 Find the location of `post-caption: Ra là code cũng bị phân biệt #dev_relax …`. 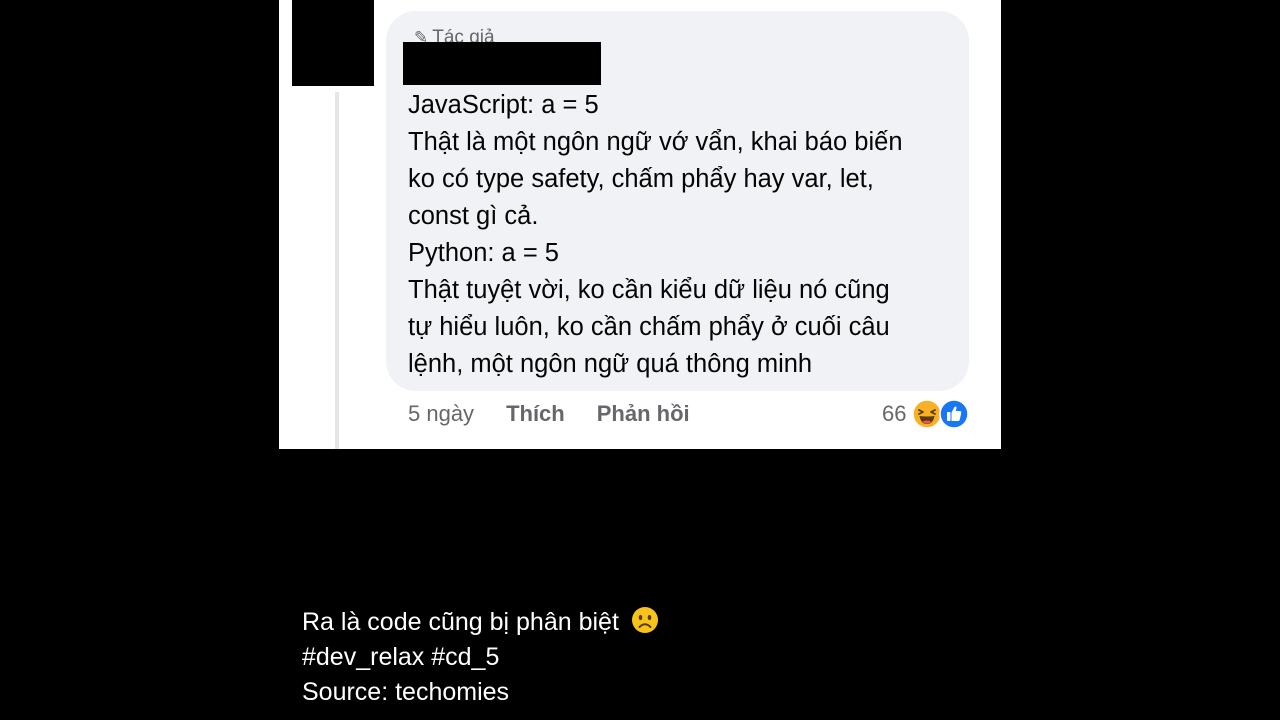

post-caption: Ra là code cũng bị phân biệt #dev_relax … is located at coordinates (481, 657).